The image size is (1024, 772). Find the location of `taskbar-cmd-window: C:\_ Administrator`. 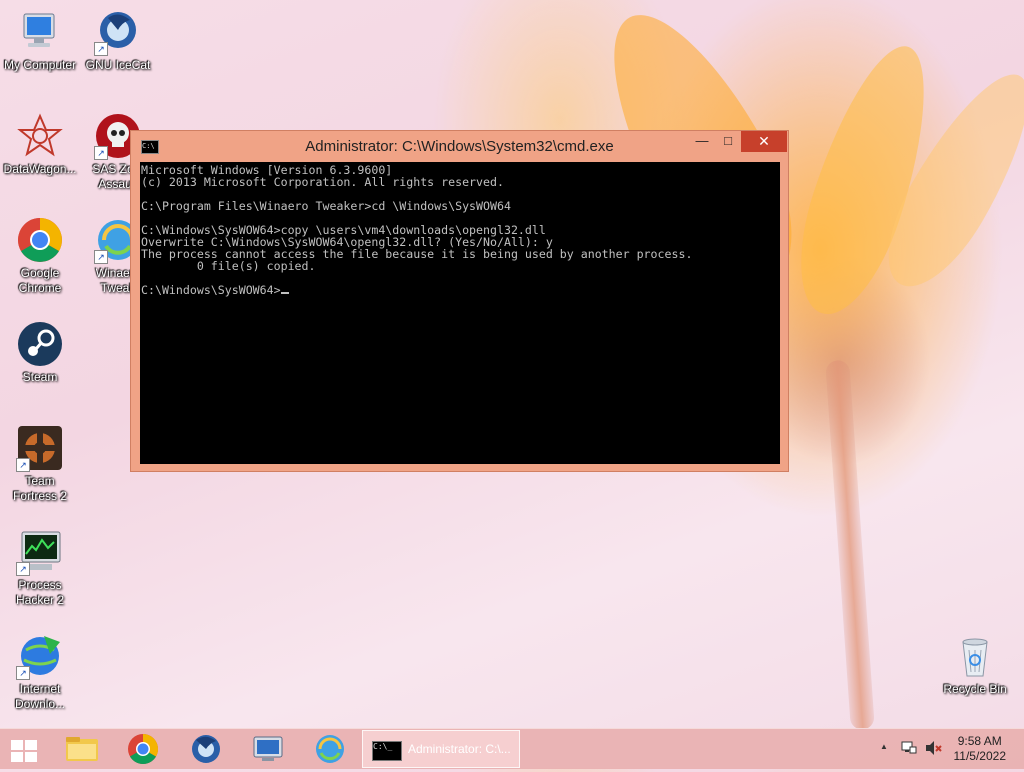

taskbar-cmd-window: C:\_ Administrator is located at coordinates (441, 749).